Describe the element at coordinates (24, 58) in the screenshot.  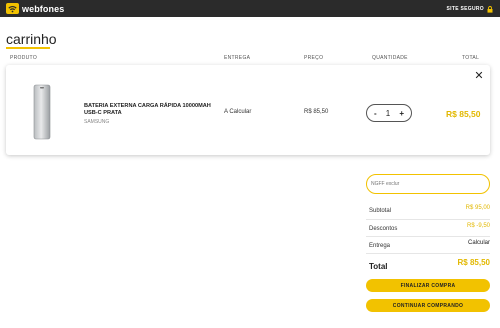
I see `column-header-product: PRODUTO` at that location.